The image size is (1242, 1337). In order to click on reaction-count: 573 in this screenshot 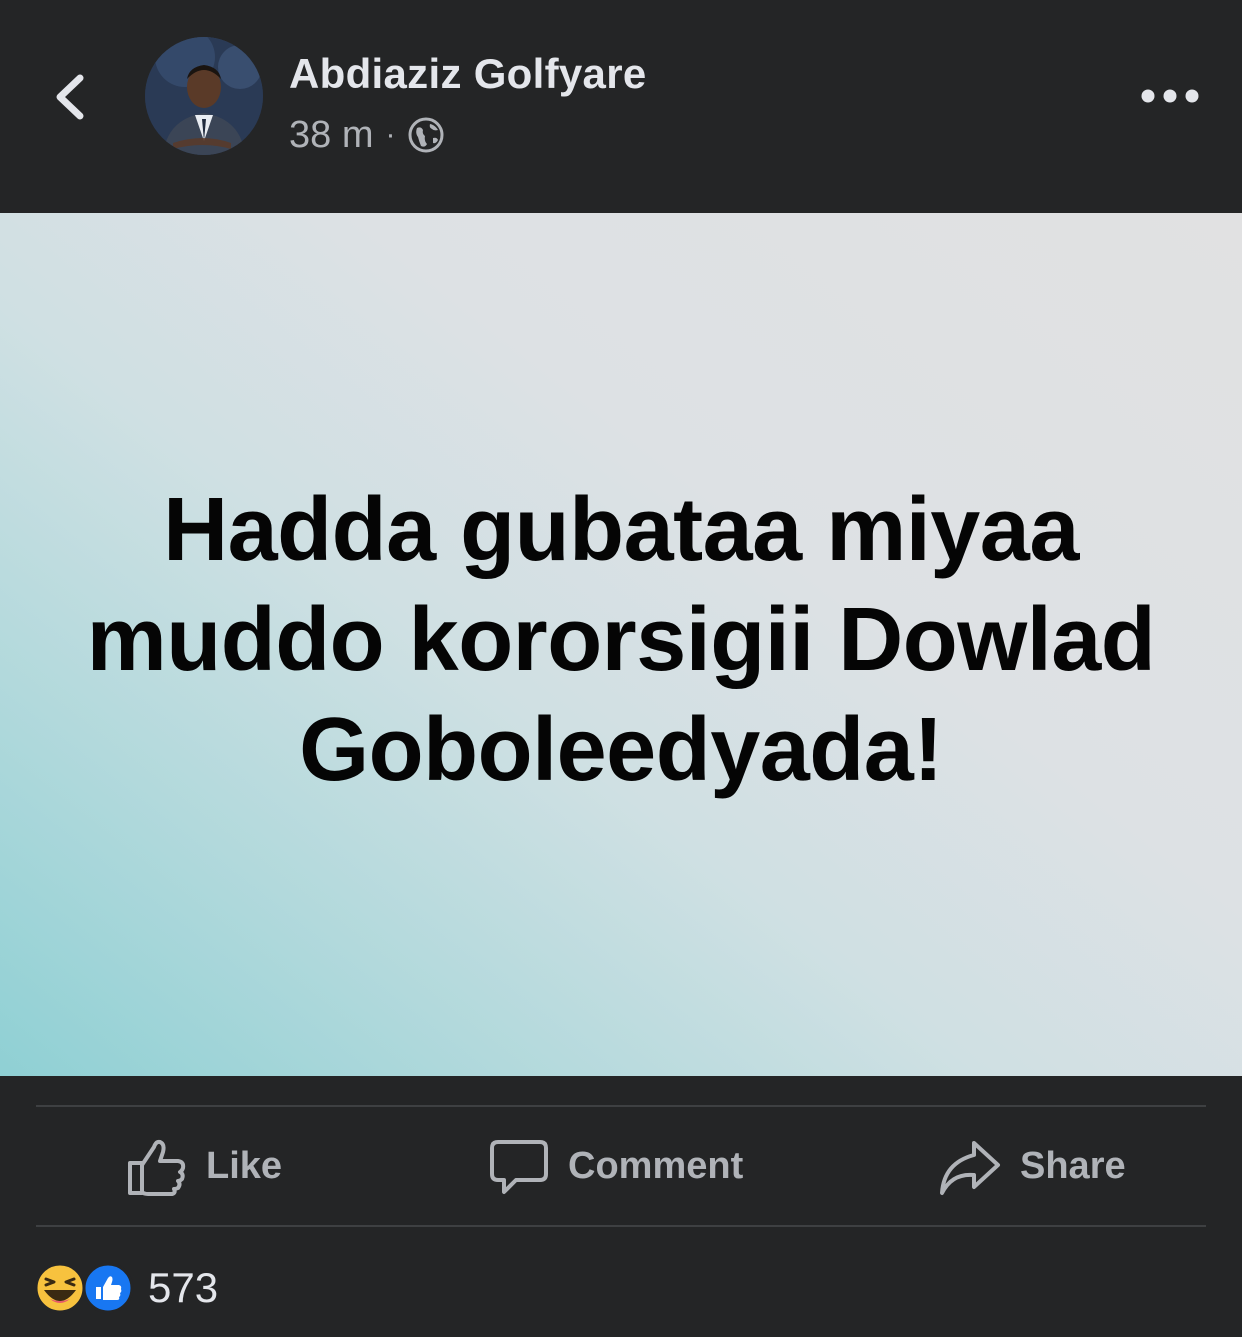, I will do `click(183, 1288)`.